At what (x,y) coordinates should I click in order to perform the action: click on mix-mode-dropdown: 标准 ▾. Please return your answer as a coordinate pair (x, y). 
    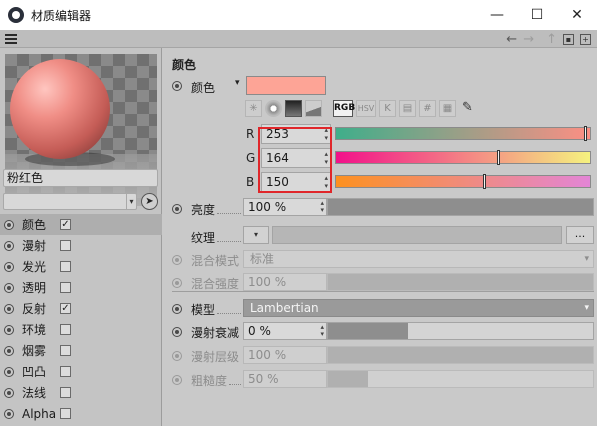
    Looking at the image, I should click on (418, 259).